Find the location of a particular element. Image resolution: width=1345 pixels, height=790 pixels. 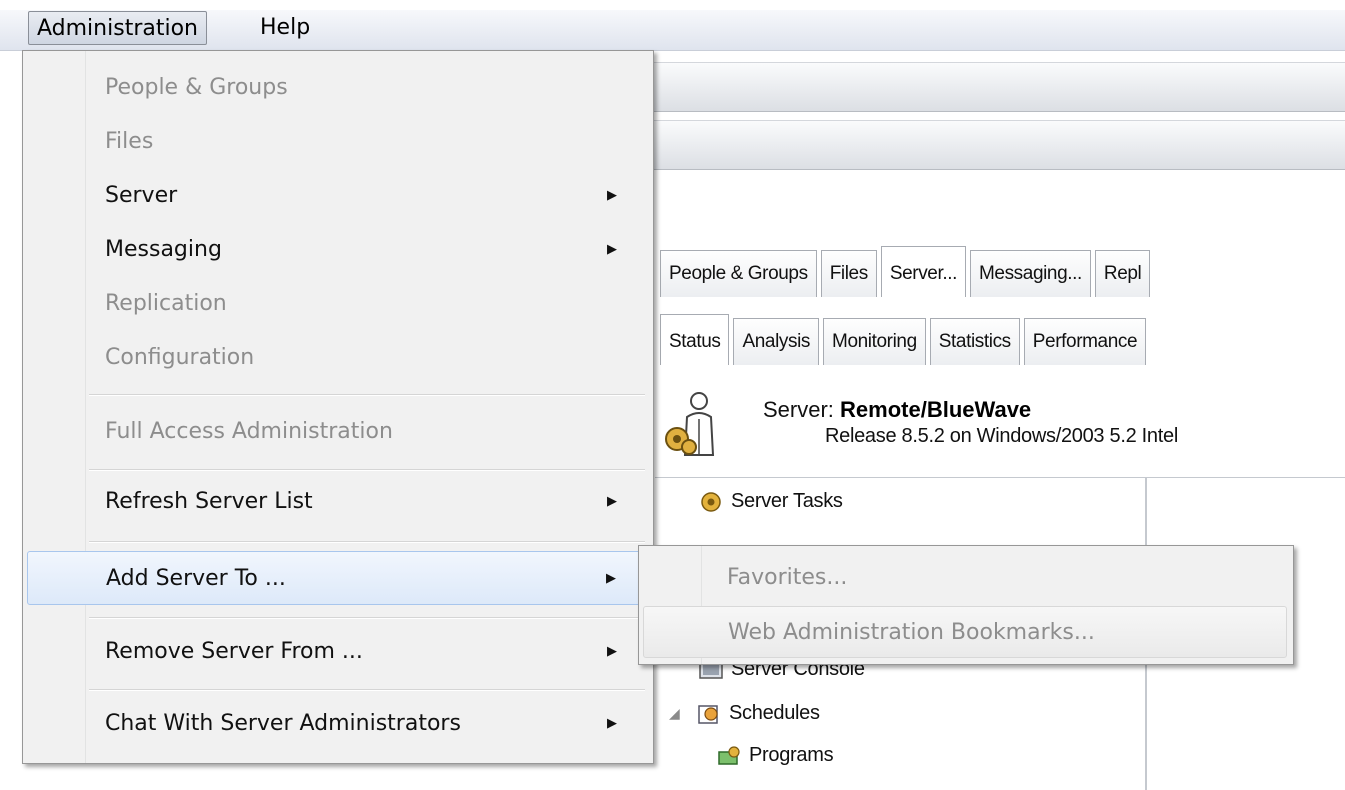

menu-item-server: Server ▶ is located at coordinates (337, 196).